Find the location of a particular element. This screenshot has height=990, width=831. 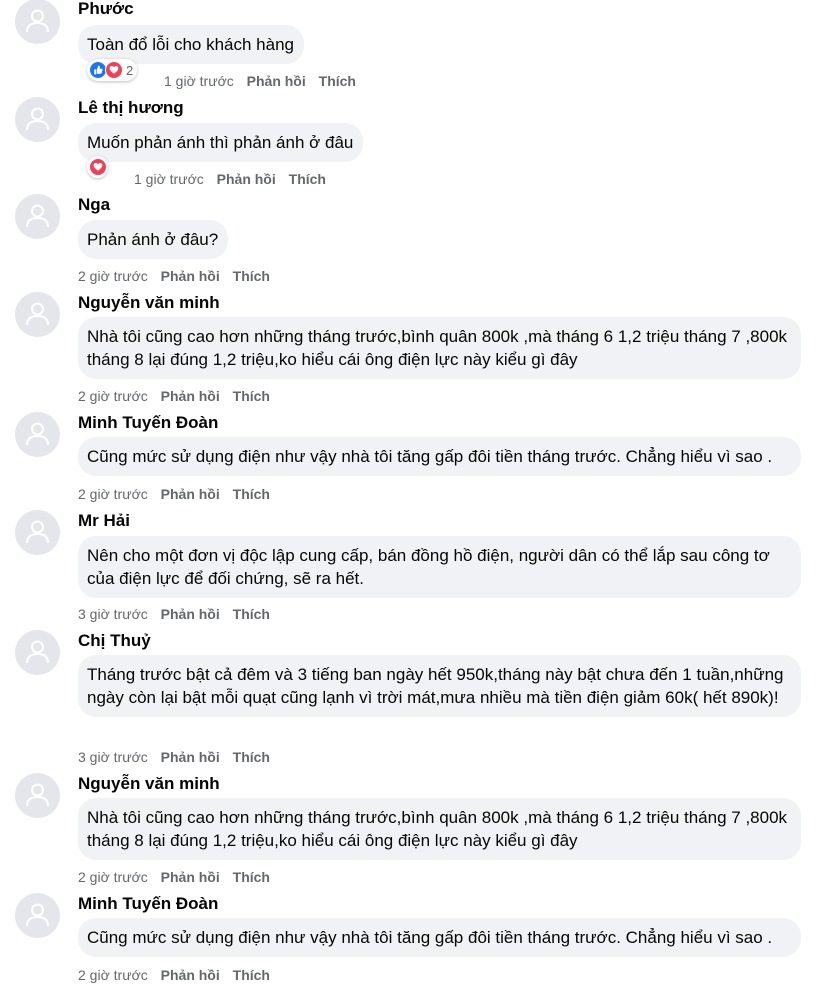

commenter-name: Mr Hải is located at coordinates (104, 521).